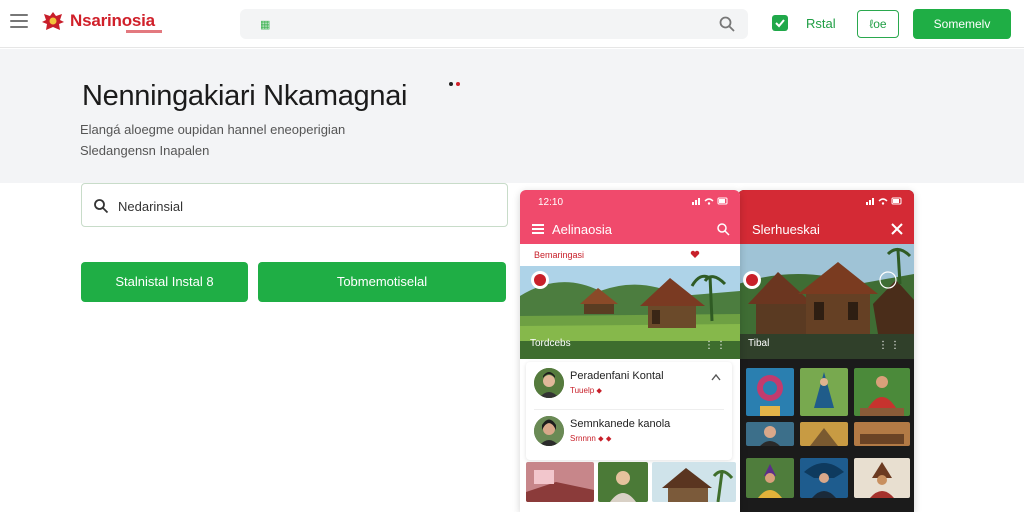  Describe the element at coordinates (780, 23) in the screenshot. I see `check-icon` at that location.